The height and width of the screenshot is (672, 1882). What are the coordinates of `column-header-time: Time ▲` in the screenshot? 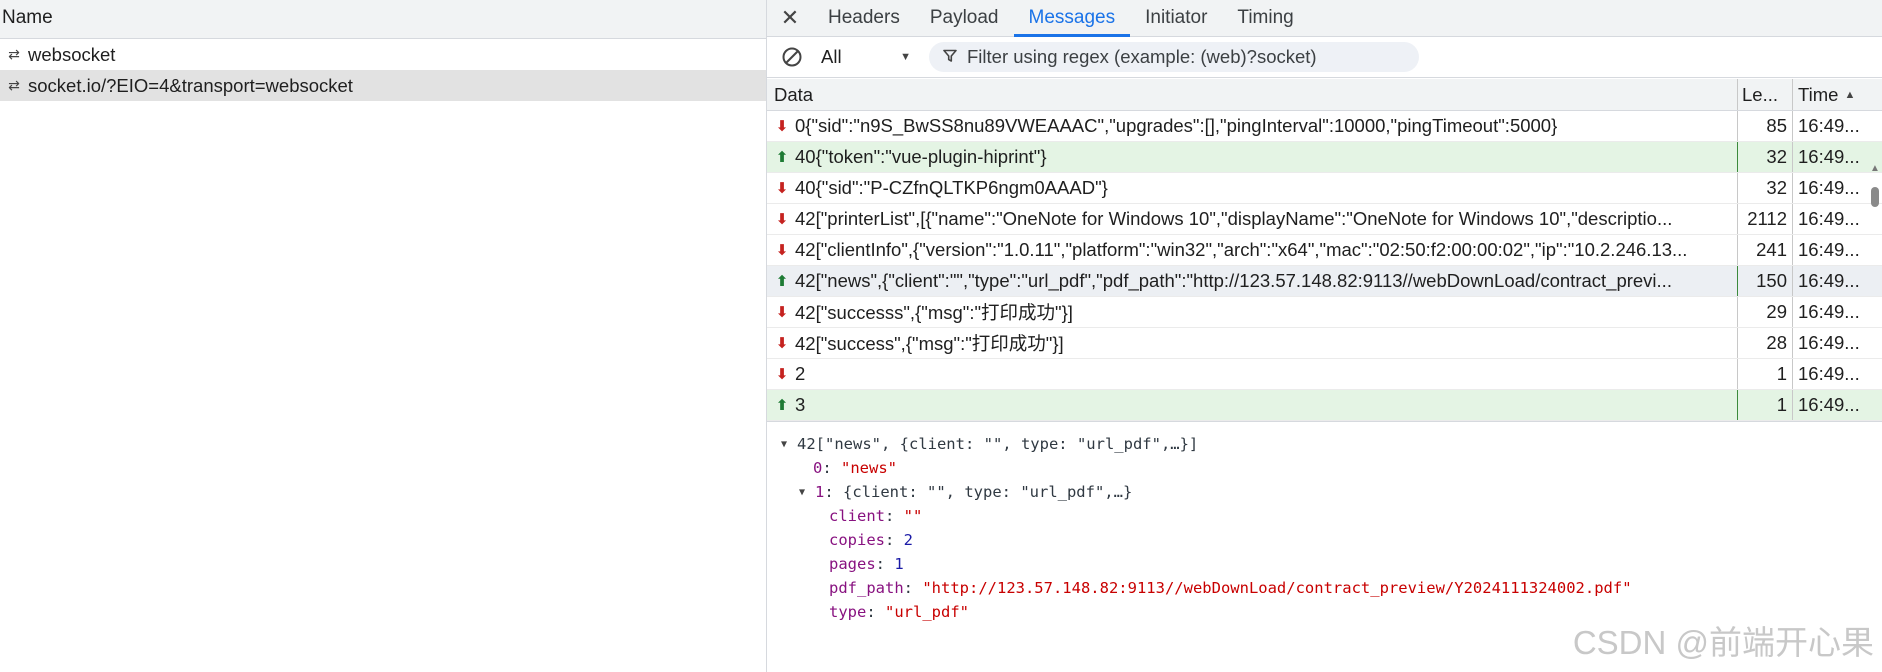 It's located at (1830, 94).